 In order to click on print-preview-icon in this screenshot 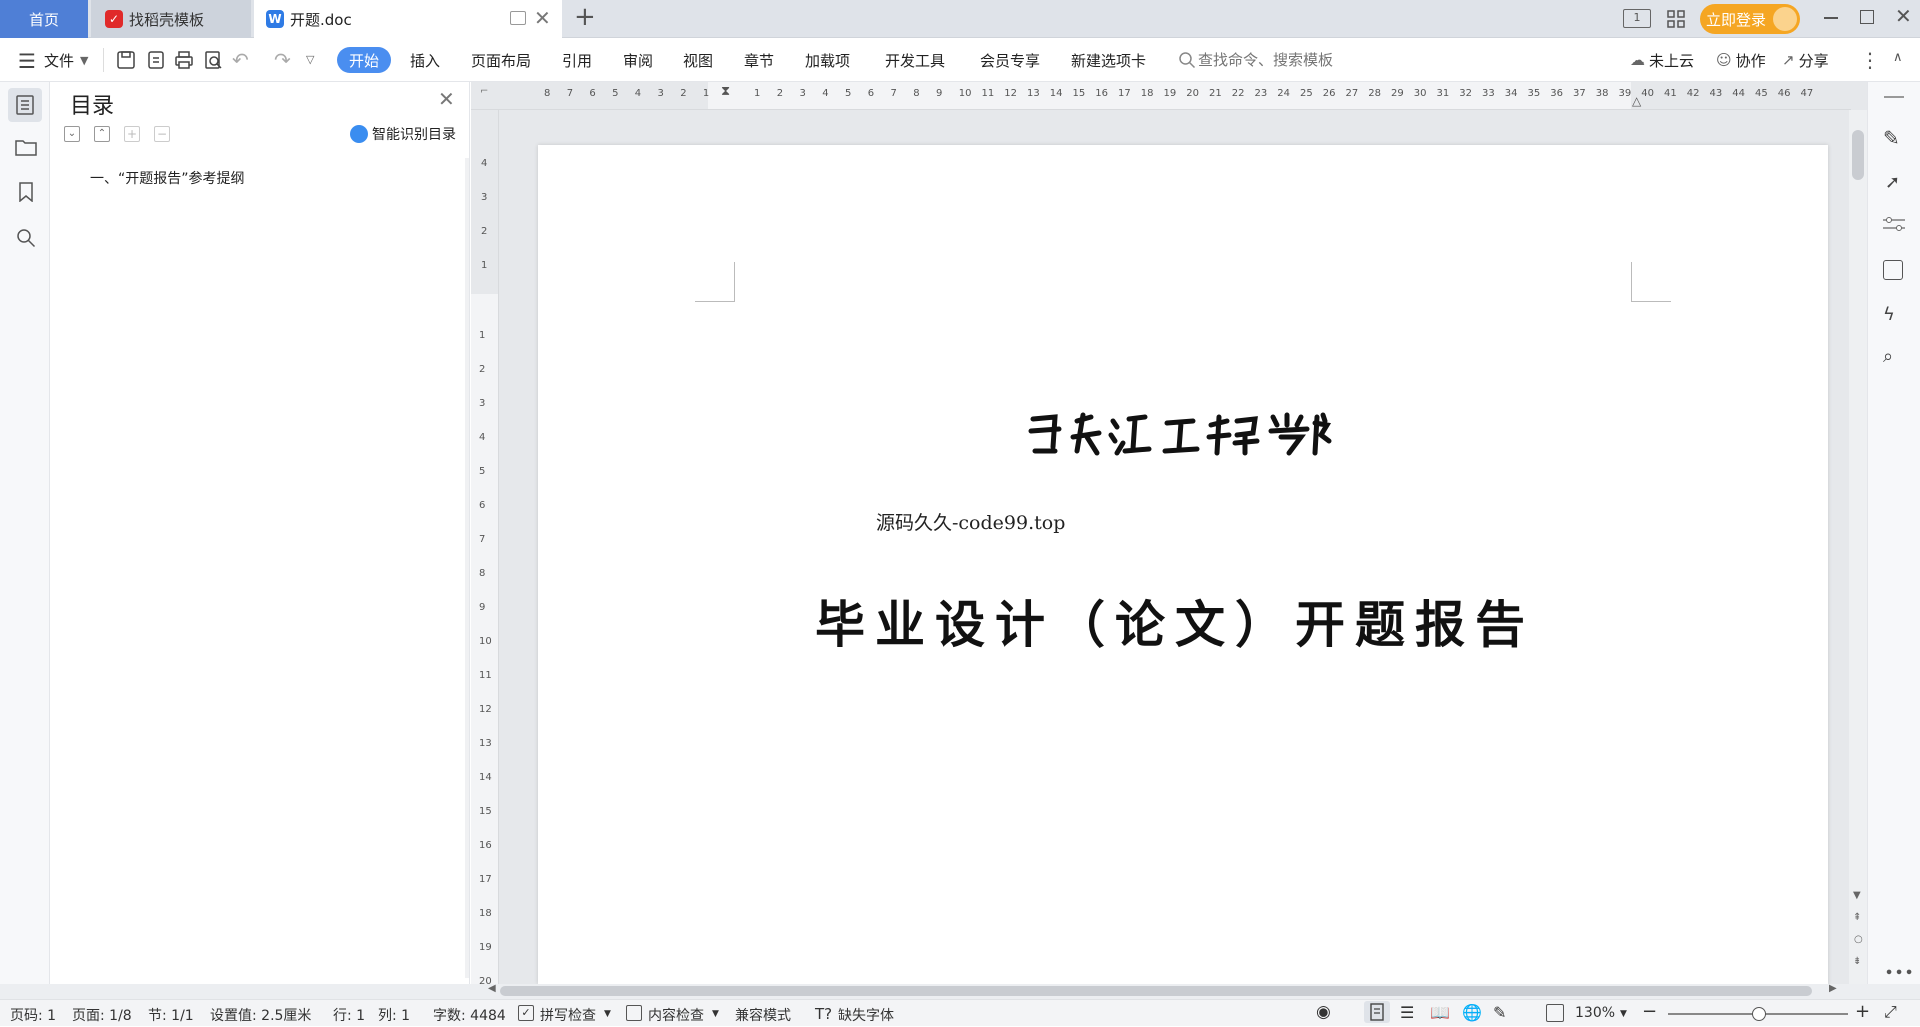, I will do `click(213, 60)`.